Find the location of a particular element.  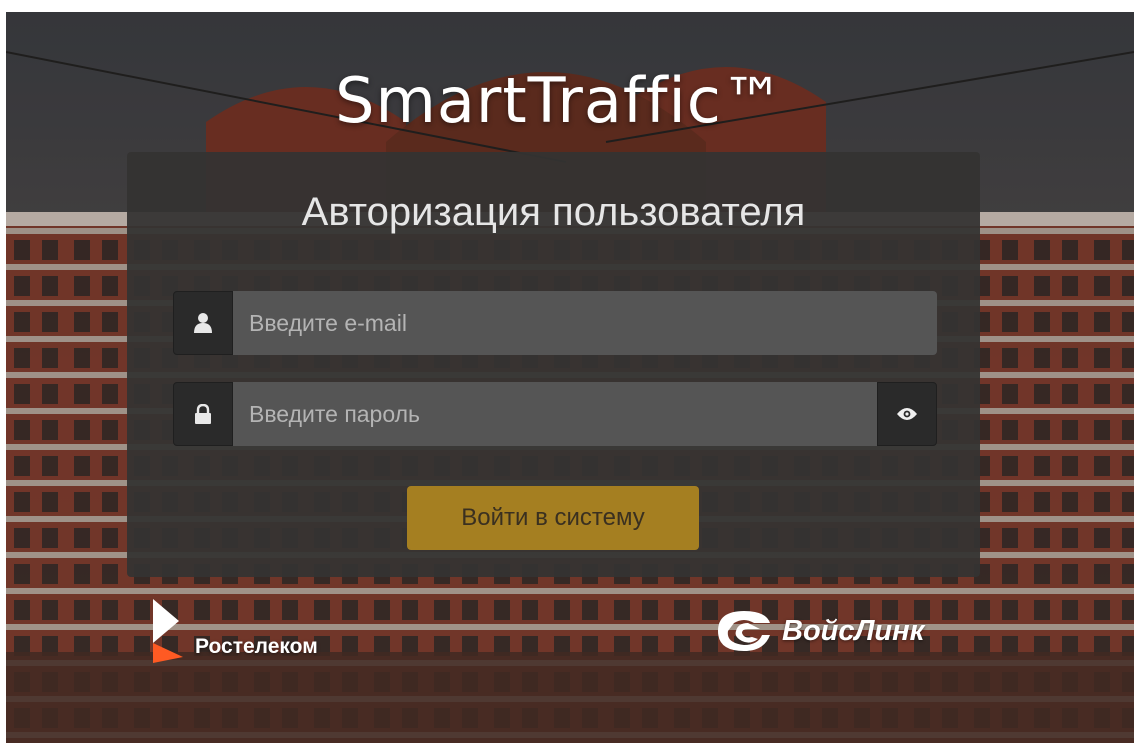

login-button: Войти в систему is located at coordinates (553, 518).